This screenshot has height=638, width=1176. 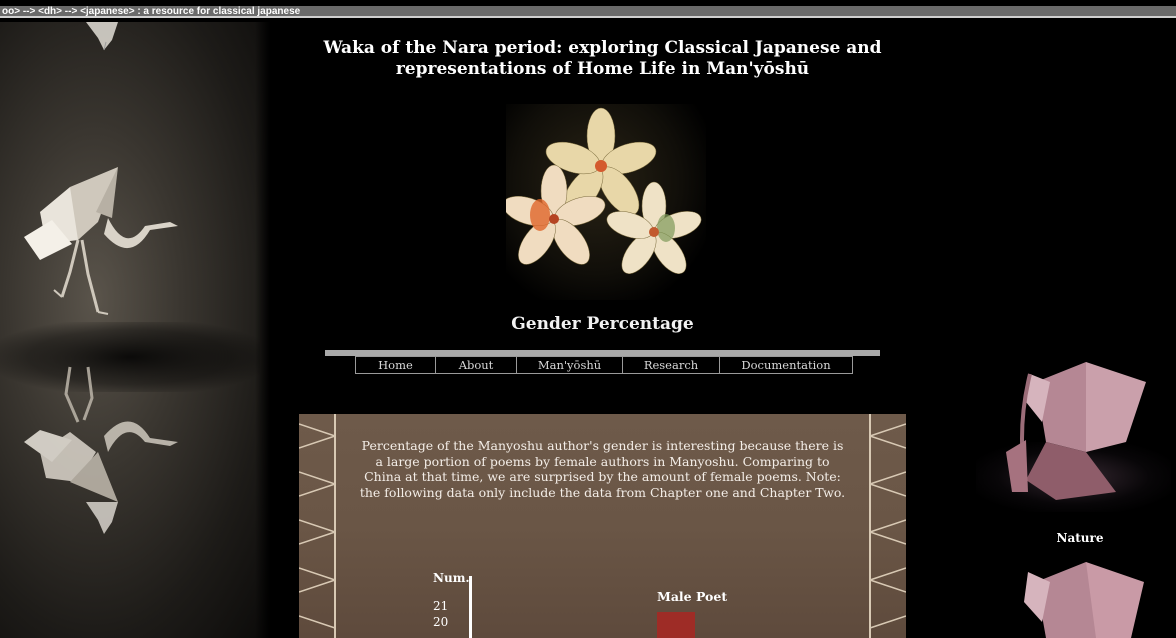 What do you see at coordinates (451, 578) in the screenshot?
I see `chart-axis-label: Num.` at bounding box center [451, 578].